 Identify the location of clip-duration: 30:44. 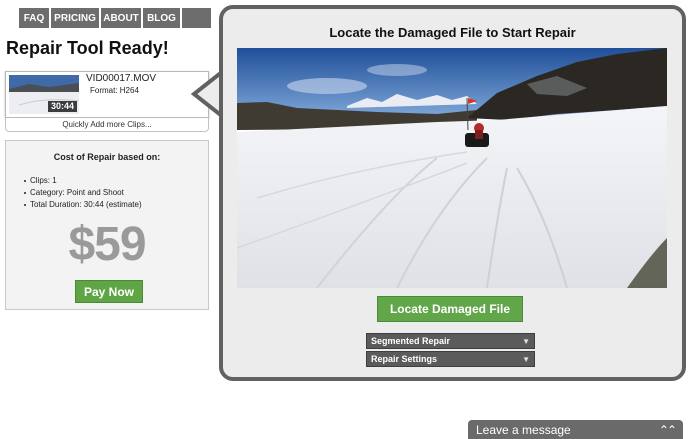
(62, 106).